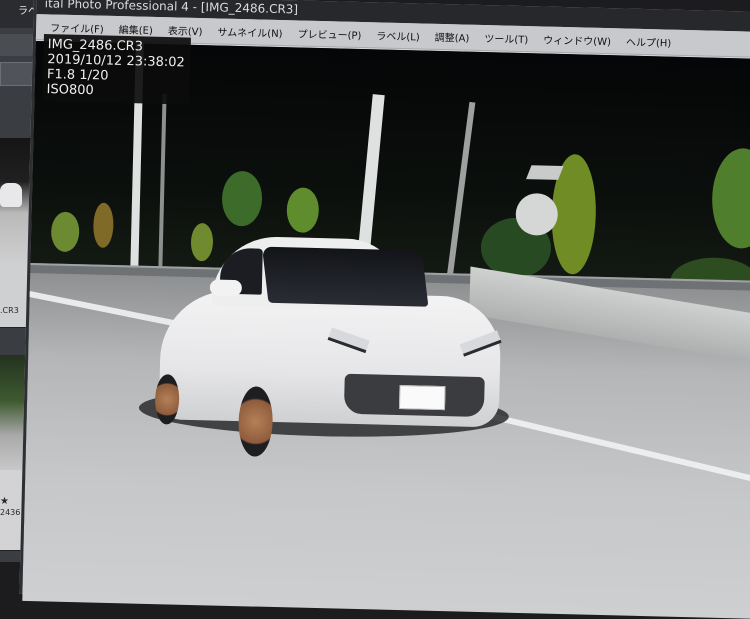 Image resolution: width=750 pixels, height=619 pixels. Describe the element at coordinates (77, 27) in the screenshot. I see `menu-file: ファイル(F)` at that location.